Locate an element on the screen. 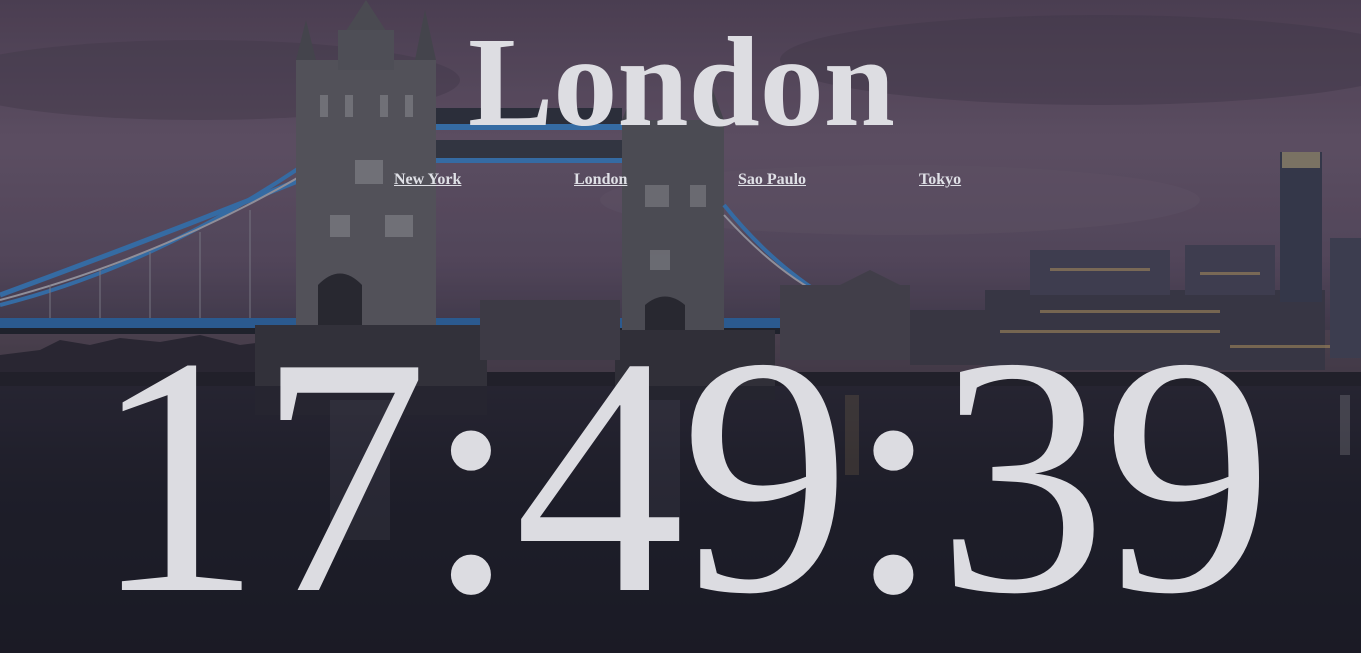  nav-link-new-york: New York is located at coordinates (427, 180).